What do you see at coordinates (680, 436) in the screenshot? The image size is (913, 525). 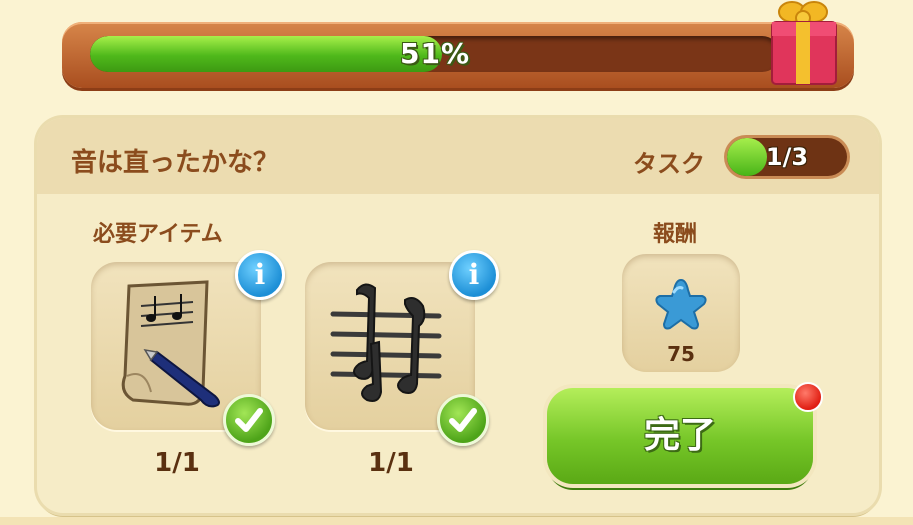 I see `complete-button: 完了` at bounding box center [680, 436].